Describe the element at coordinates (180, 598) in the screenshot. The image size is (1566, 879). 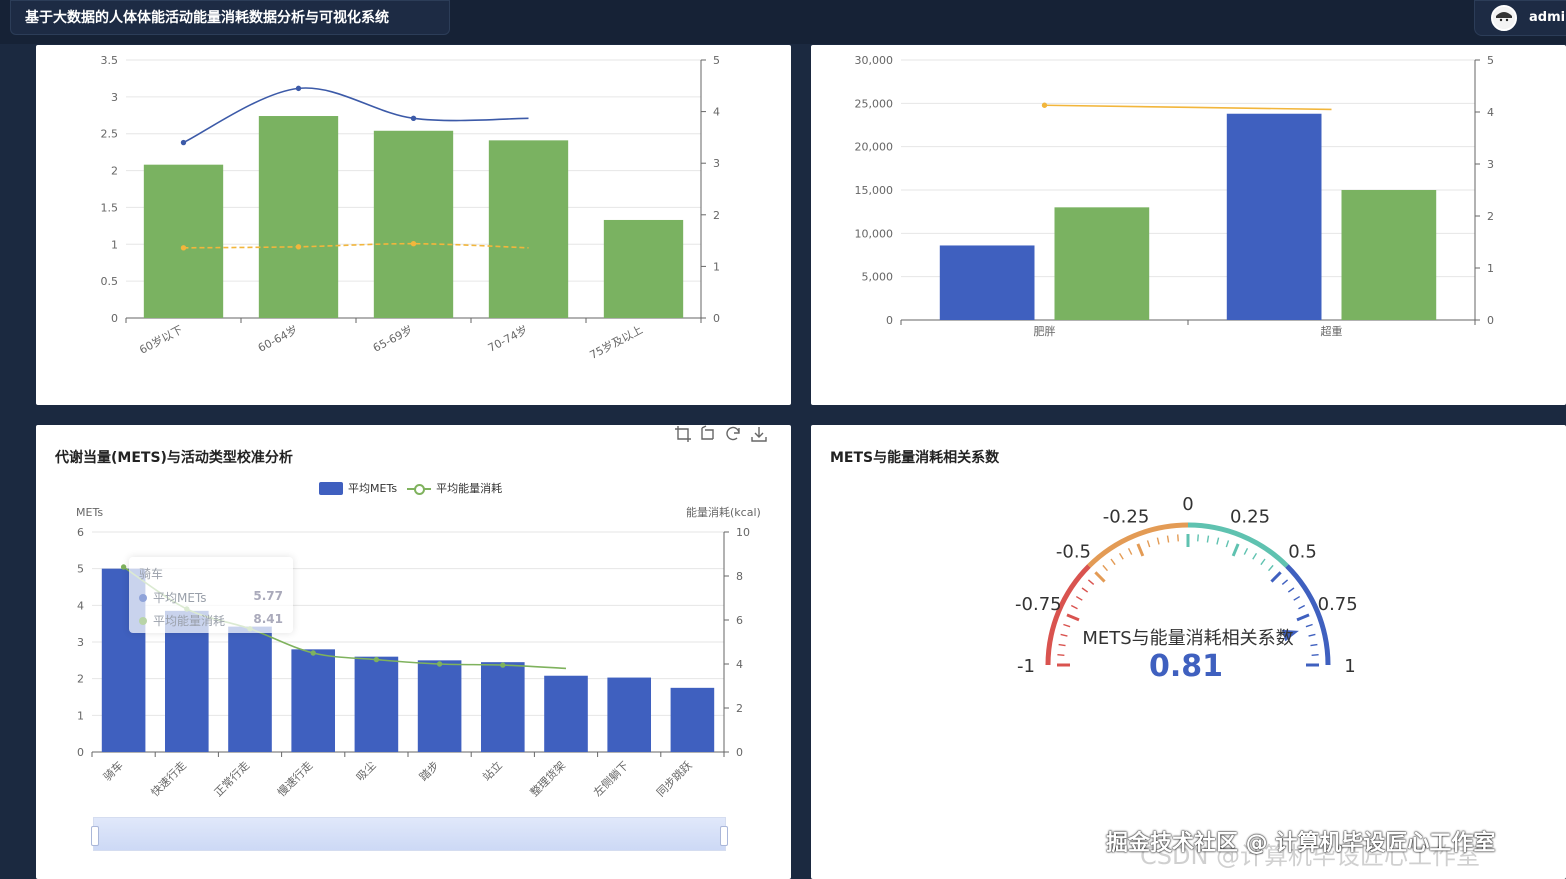
I see `tooltip-label: 平均METs` at that location.